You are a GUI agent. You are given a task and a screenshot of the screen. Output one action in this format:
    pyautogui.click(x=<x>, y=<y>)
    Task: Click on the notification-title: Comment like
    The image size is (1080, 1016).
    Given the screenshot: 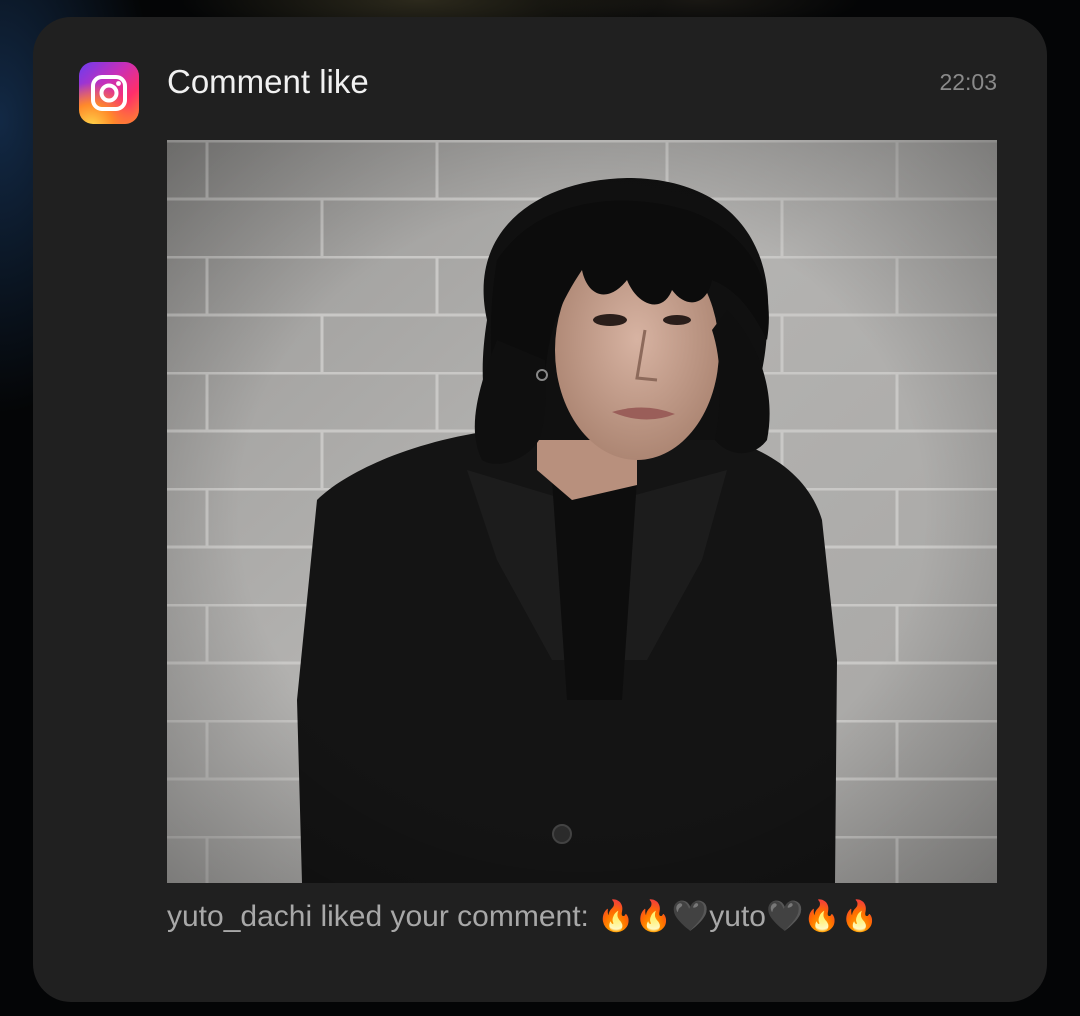 What is the action you would take?
    pyautogui.click(x=268, y=81)
    